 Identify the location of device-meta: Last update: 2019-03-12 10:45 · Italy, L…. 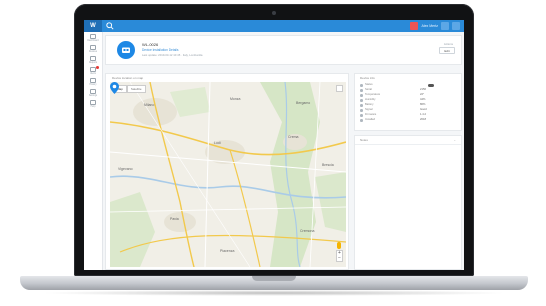
(172, 55).